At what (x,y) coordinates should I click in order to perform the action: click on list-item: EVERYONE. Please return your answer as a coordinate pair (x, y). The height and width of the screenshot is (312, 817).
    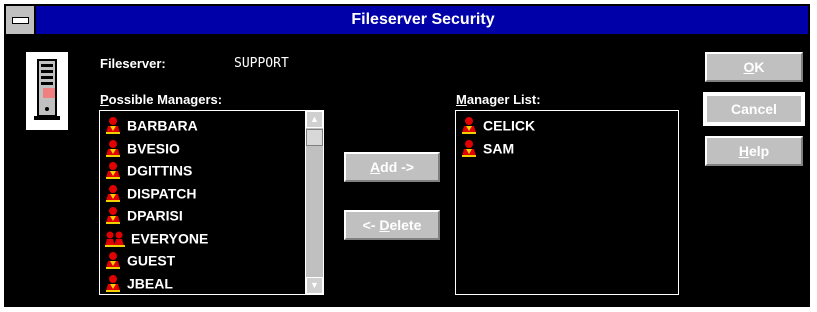
    Looking at the image, I should click on (156, 237).